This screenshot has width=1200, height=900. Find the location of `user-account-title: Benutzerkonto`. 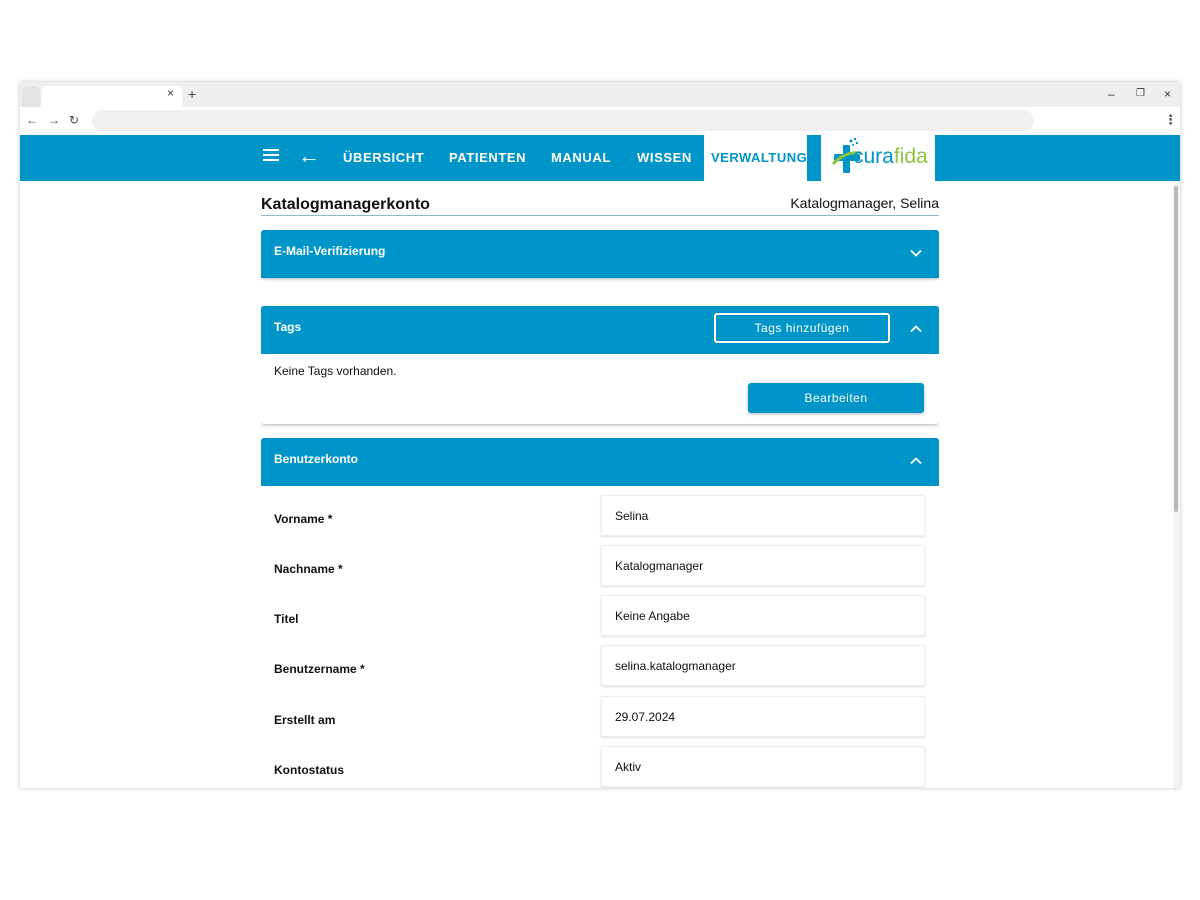

user-account-title: Benutzerkonto is located at coordinates (316, 459).